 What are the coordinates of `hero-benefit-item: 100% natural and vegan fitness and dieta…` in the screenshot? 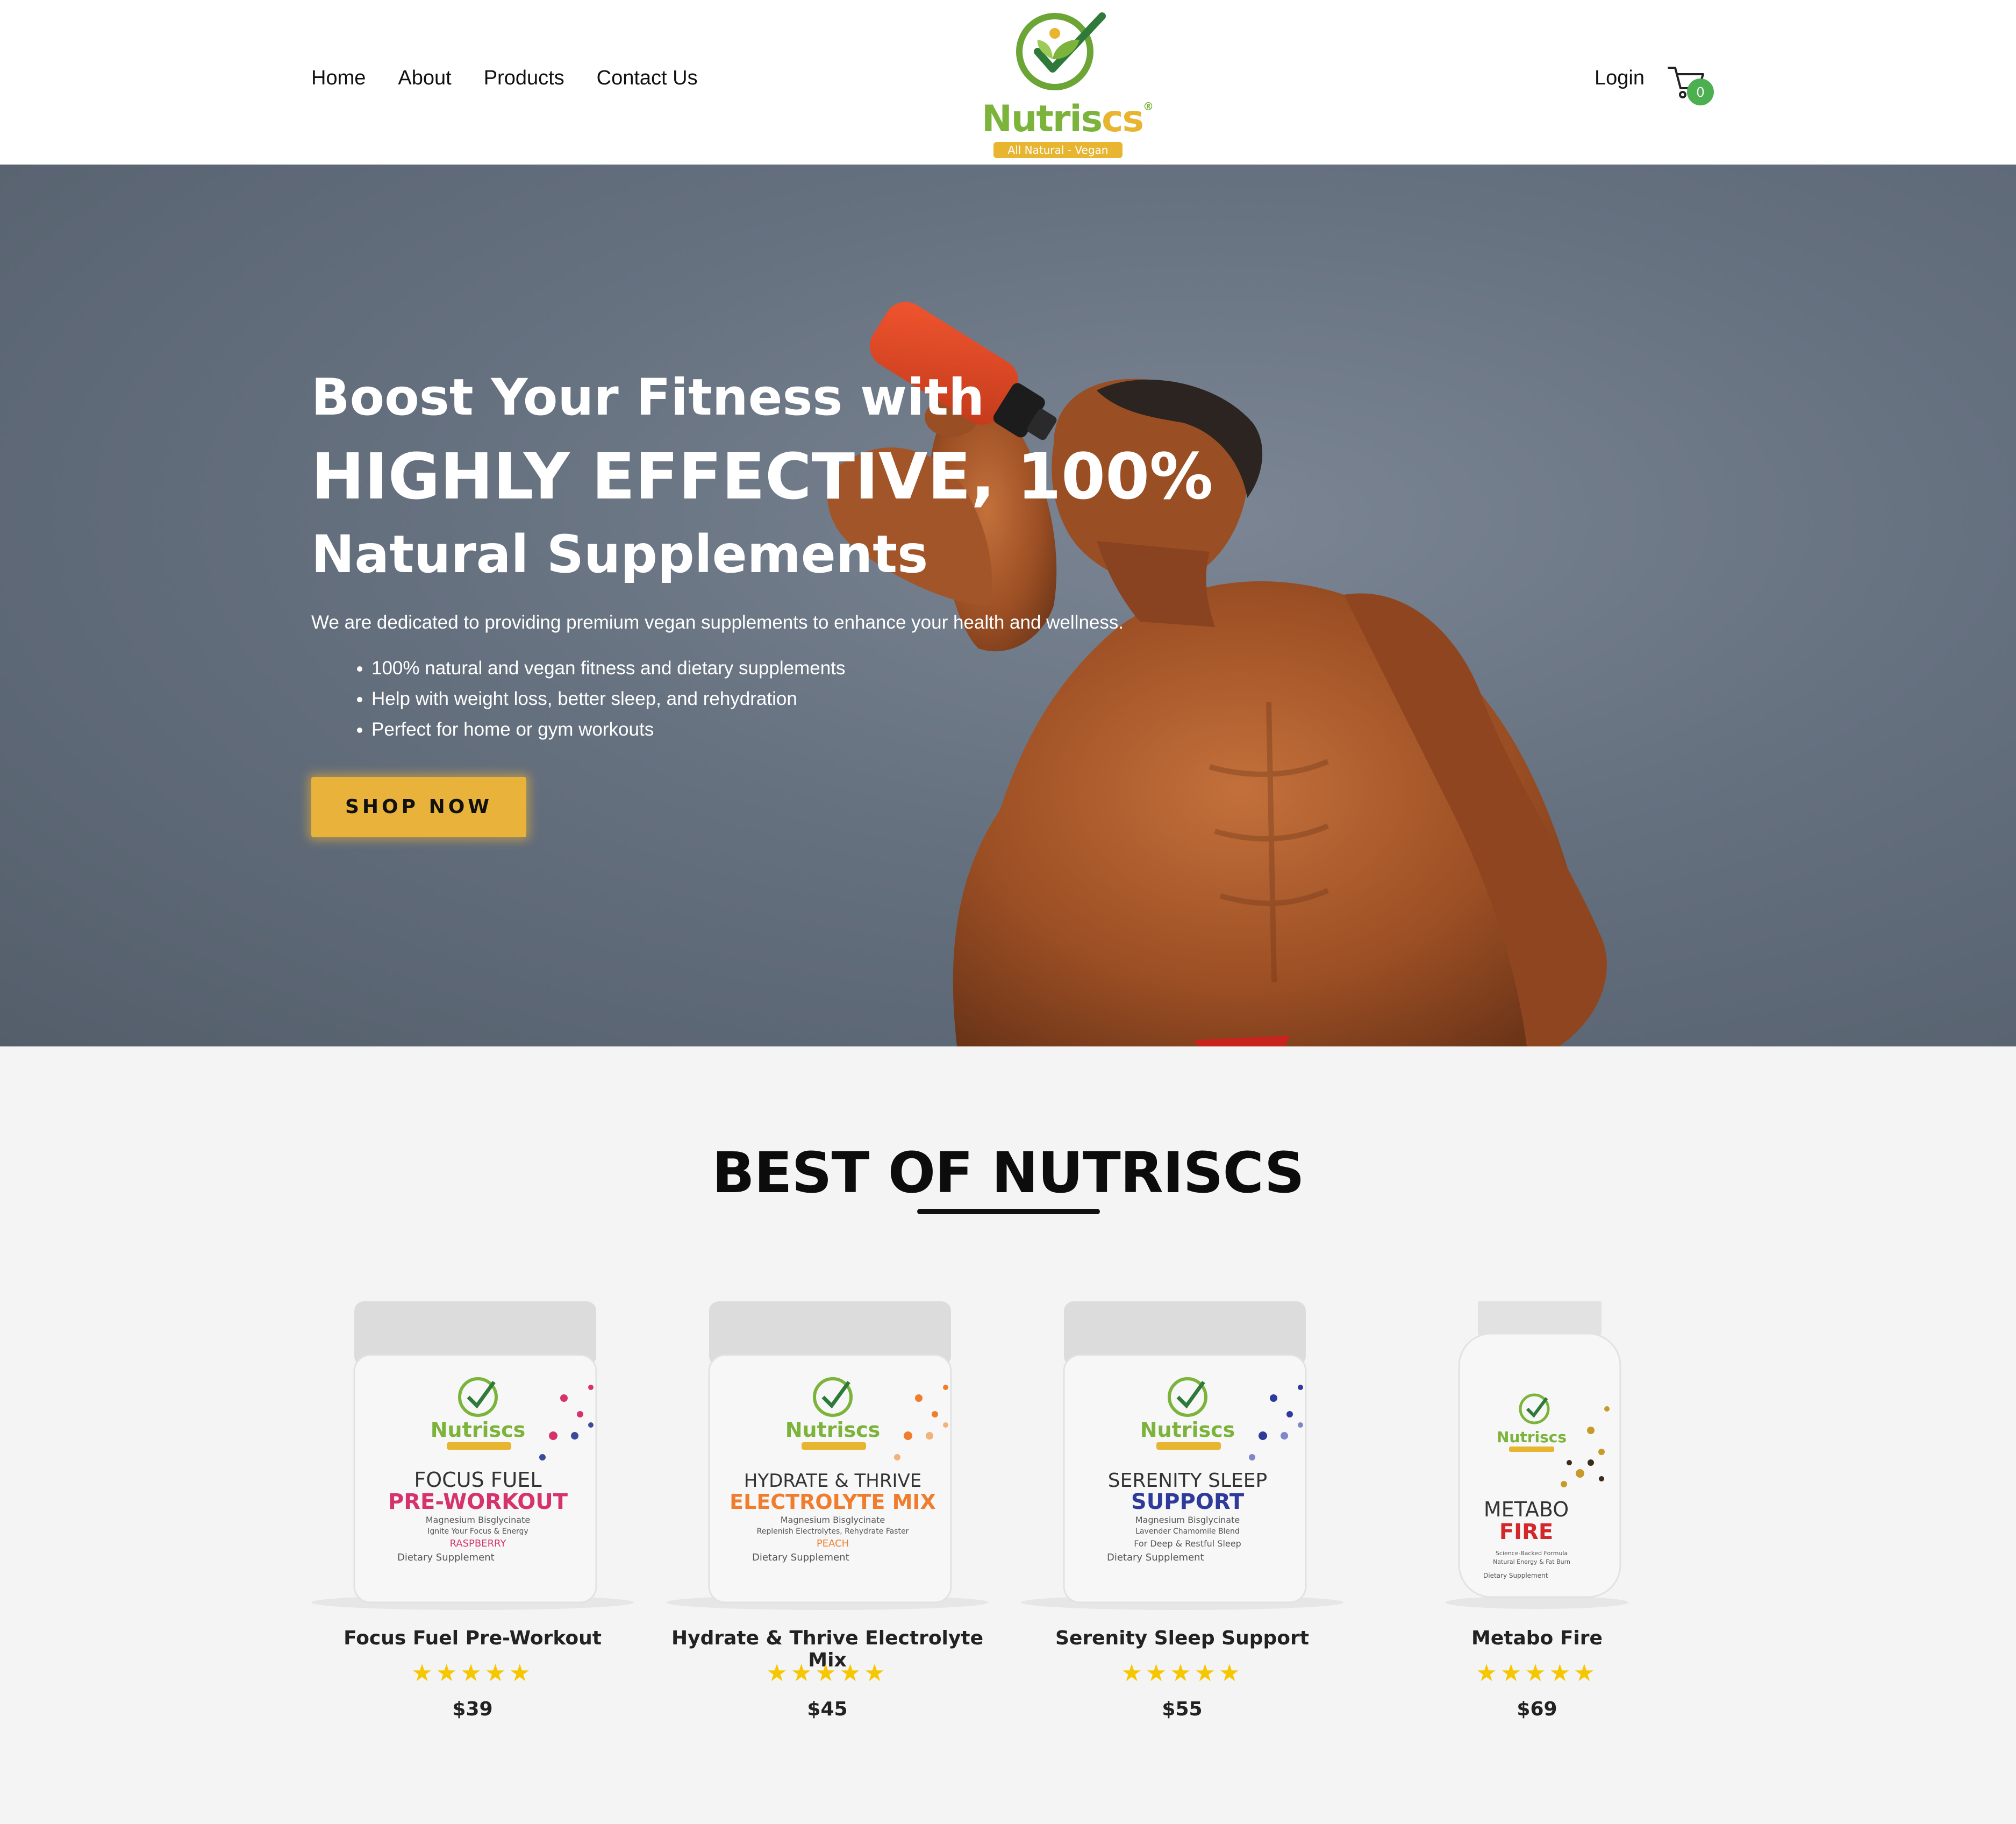 It's located at (825, 668).